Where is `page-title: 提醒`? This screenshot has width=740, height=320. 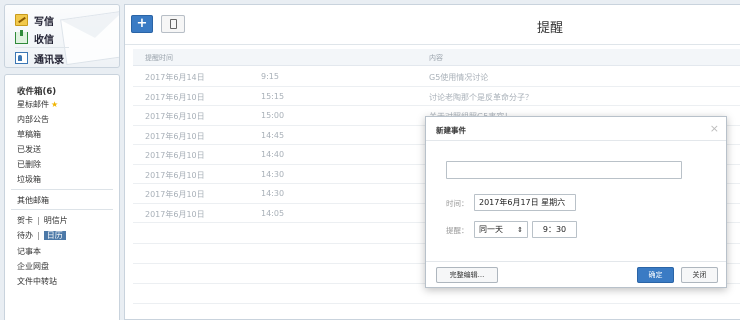
page-title: 提醒 is located at coordinates (550, 28).